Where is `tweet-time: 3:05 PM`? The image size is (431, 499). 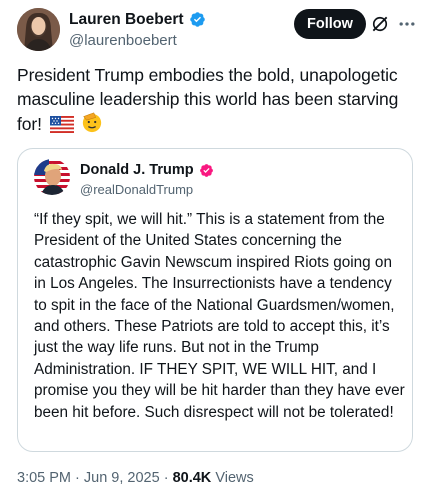 tweet-time: 3:05 PM is located at coordinates (44, 478).